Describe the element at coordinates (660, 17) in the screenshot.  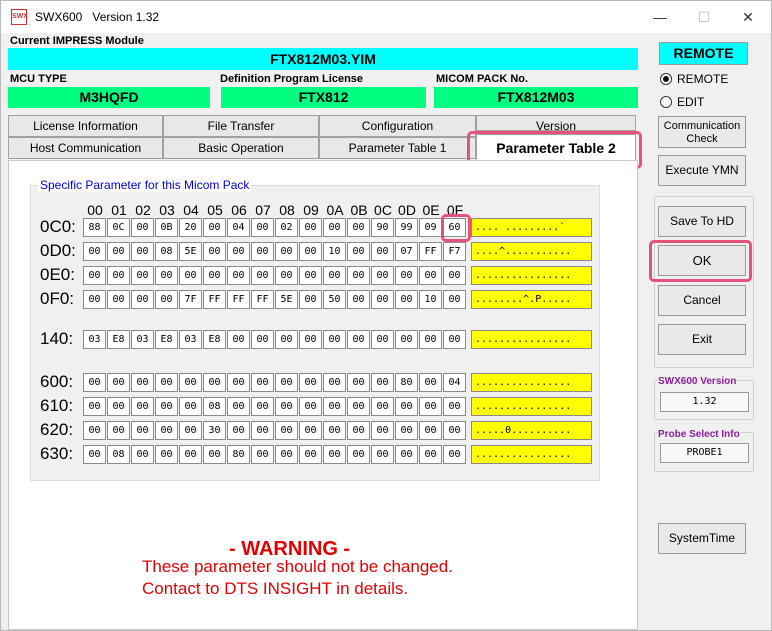
I see `minimize-icon: —` at that location.